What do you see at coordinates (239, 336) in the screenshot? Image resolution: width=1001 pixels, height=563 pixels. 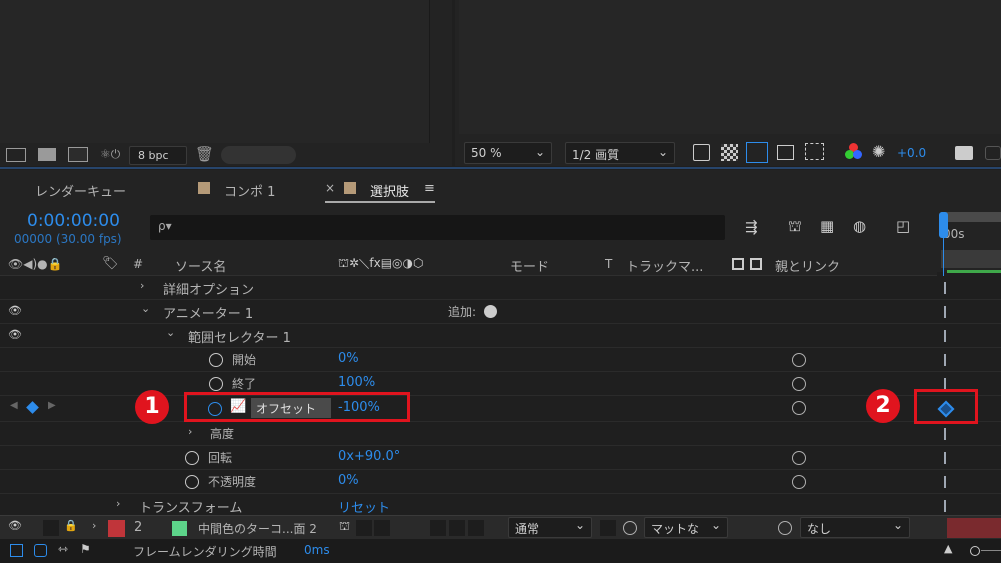 I see `property-range-selector: 範囲セレクター 1` at bounding box center [239, 336].